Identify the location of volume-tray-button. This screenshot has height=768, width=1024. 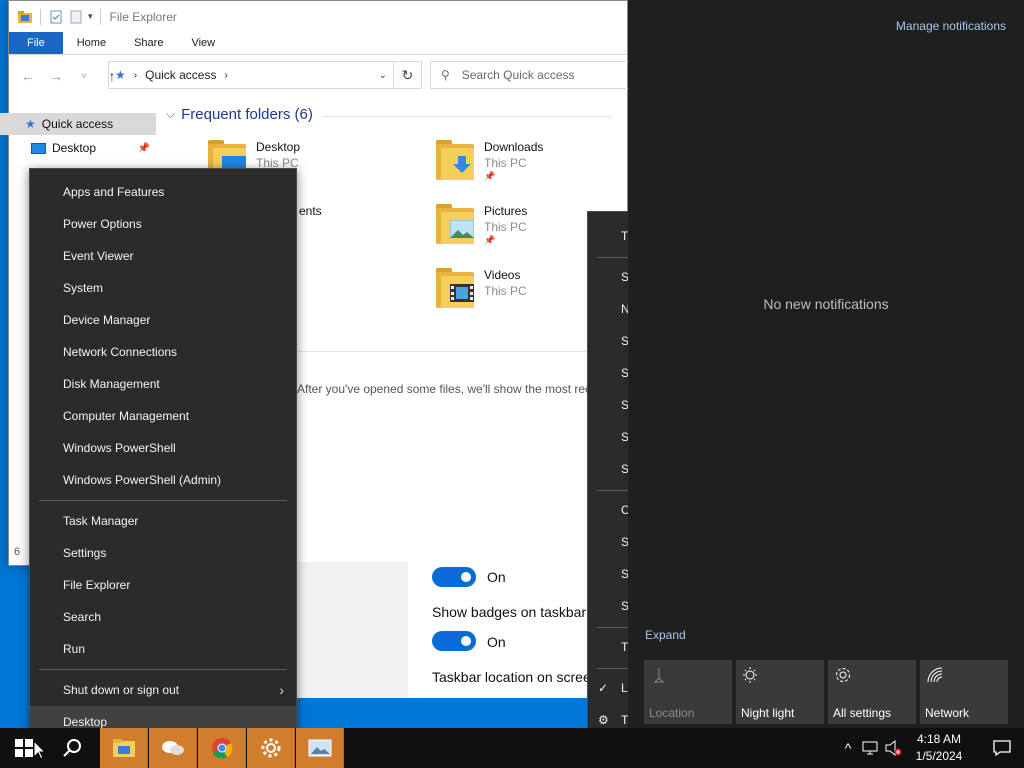
(893, 748).